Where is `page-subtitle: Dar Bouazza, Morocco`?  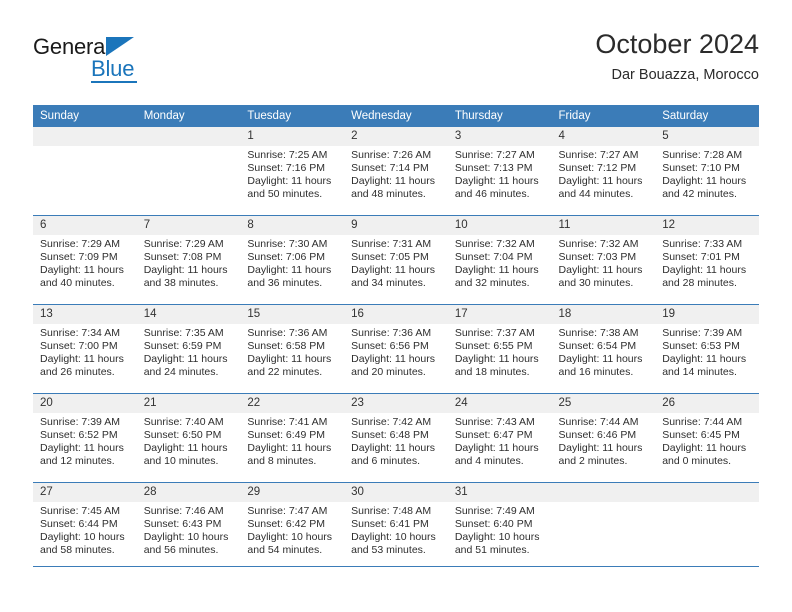
page-subtitle: Dar Bouazza, Morocco is located at coordinates (685, 75).